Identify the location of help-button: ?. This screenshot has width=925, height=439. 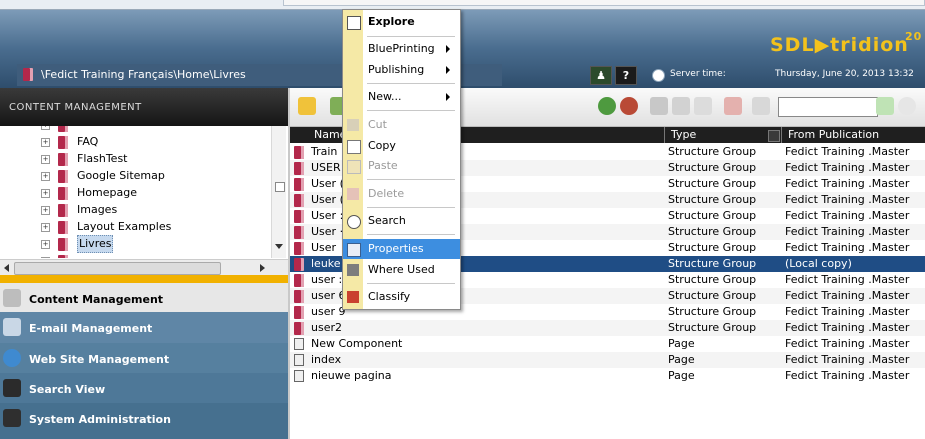
(626, 75).